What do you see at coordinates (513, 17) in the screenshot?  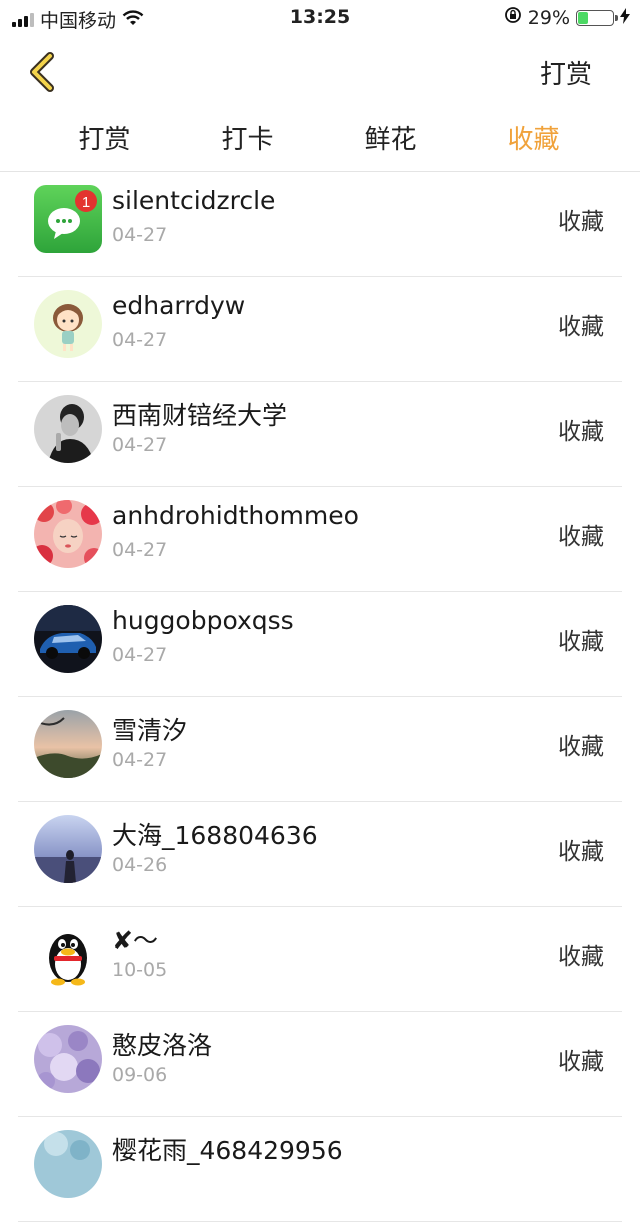 I see `orientation-lock-icon` at bounding box center [513, 17].